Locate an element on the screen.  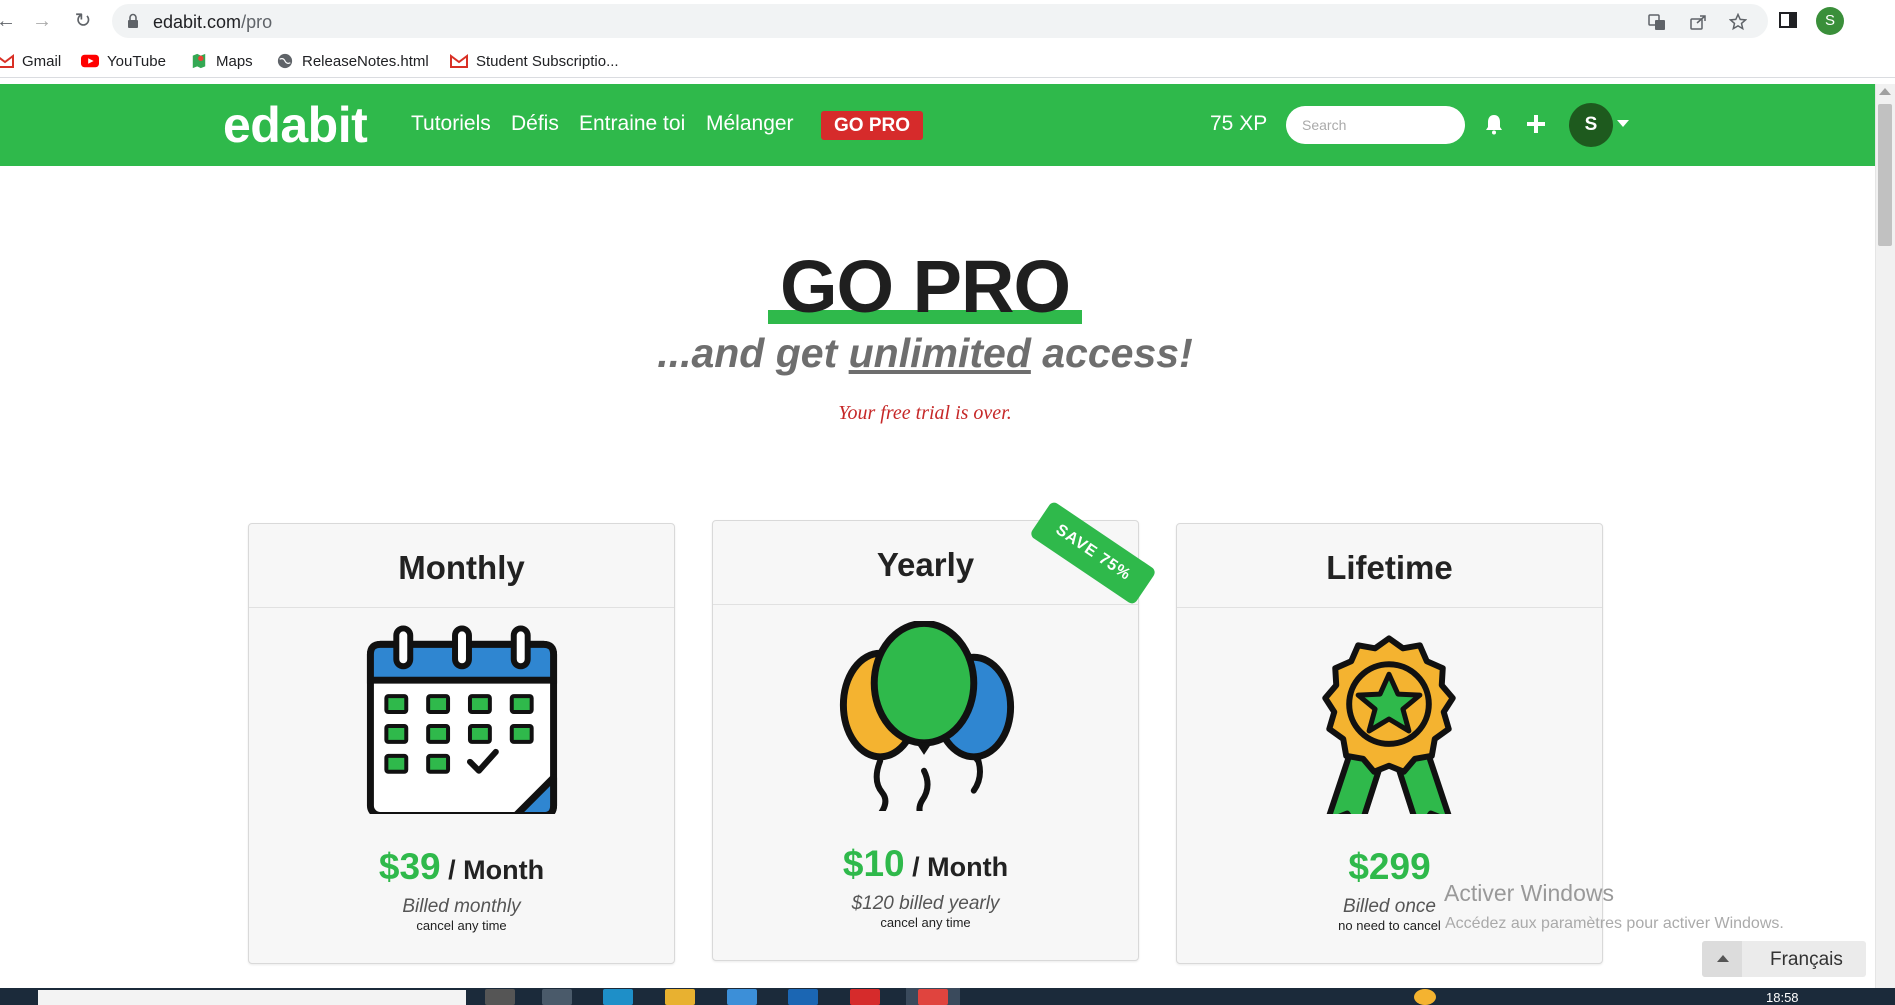
opera-icon is located at coordinates (865, 997).